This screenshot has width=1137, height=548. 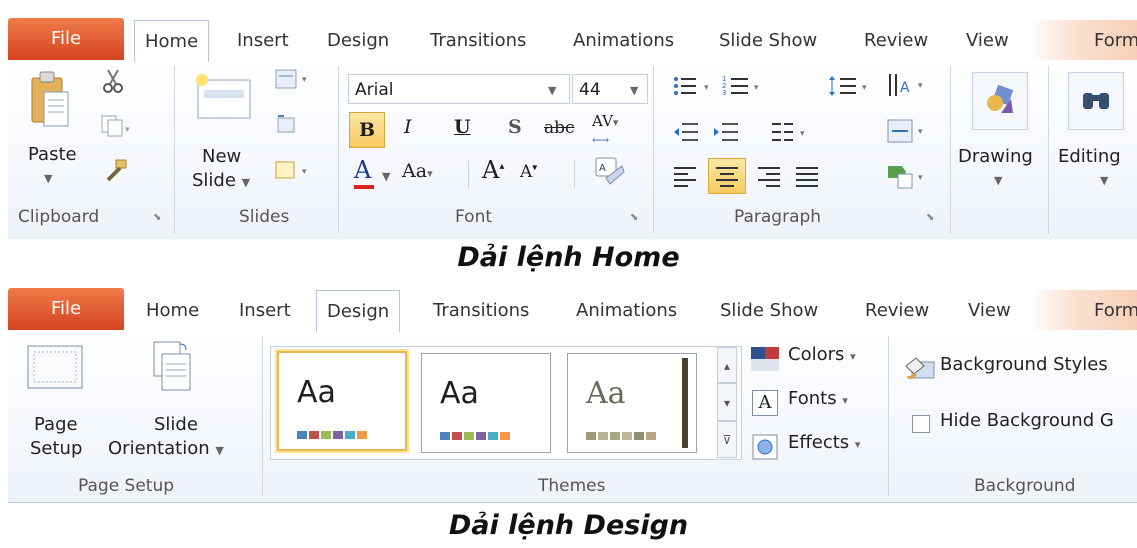 I want to click on align-center-button, so click(x=727, y=176).